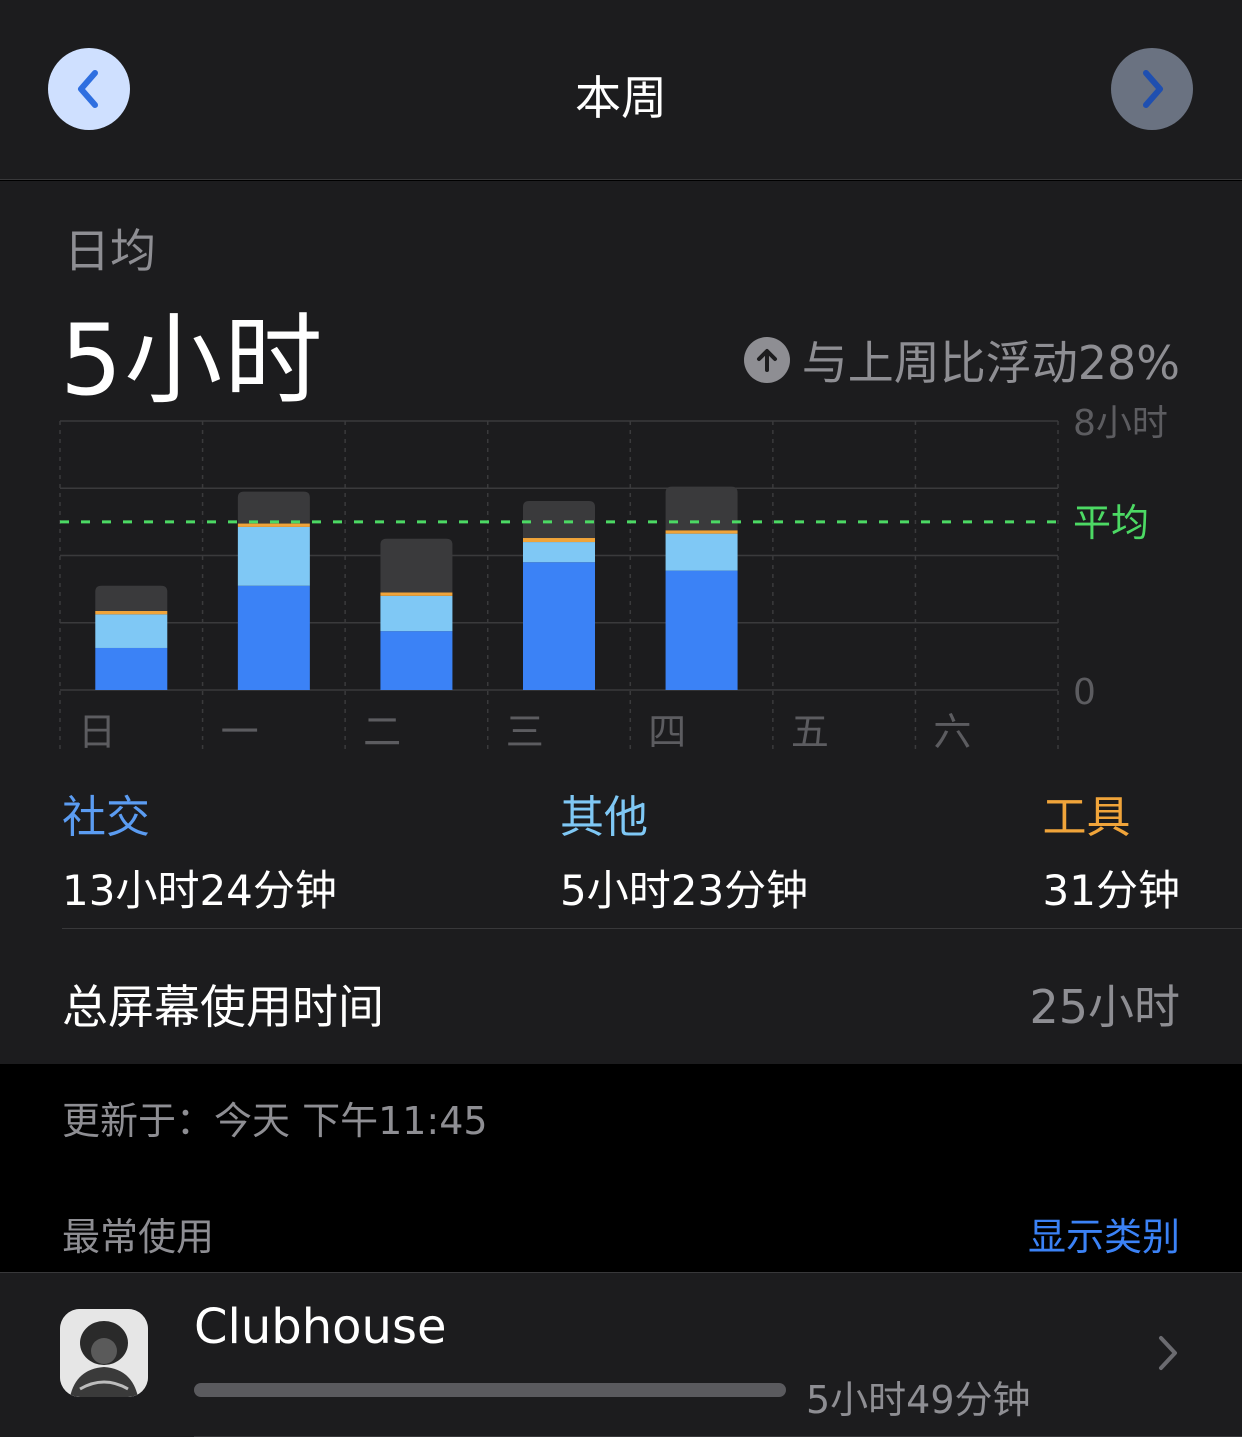 This screenshot has height=1437, width=1242. Describe the element at coordinates (199, 890) in the screenshot. I see `legend-social-duration: 13小时24分钟` at that location.